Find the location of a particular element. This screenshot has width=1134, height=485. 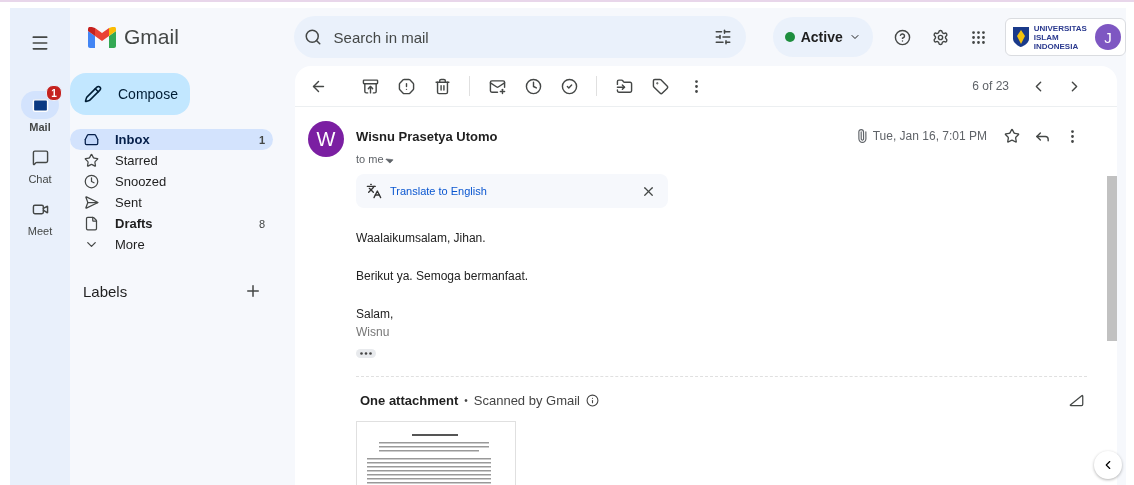

folder-item: Inbox 1 is located at coordinates (171, 139).